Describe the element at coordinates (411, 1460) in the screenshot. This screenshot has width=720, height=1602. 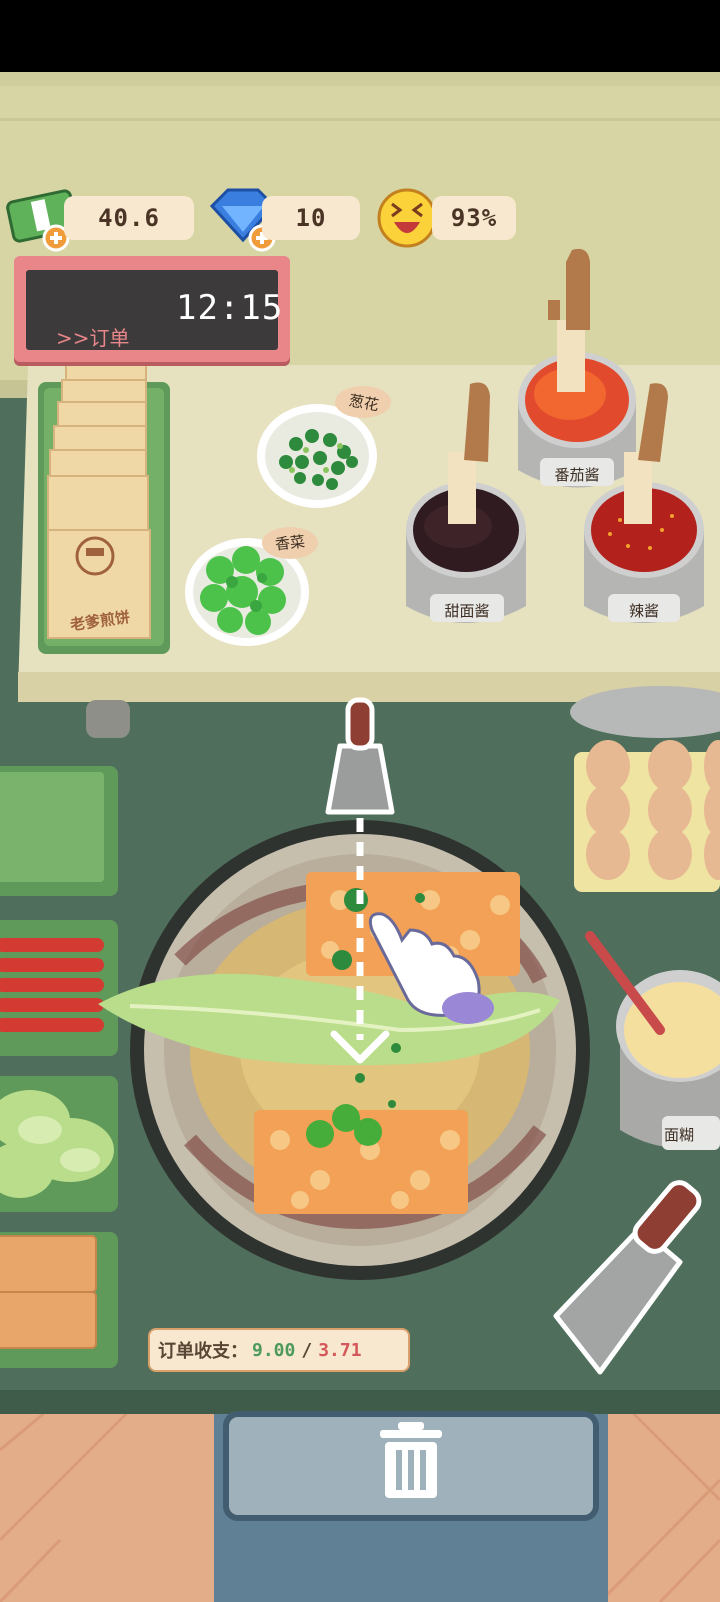
I see `trash-icon` at that location.